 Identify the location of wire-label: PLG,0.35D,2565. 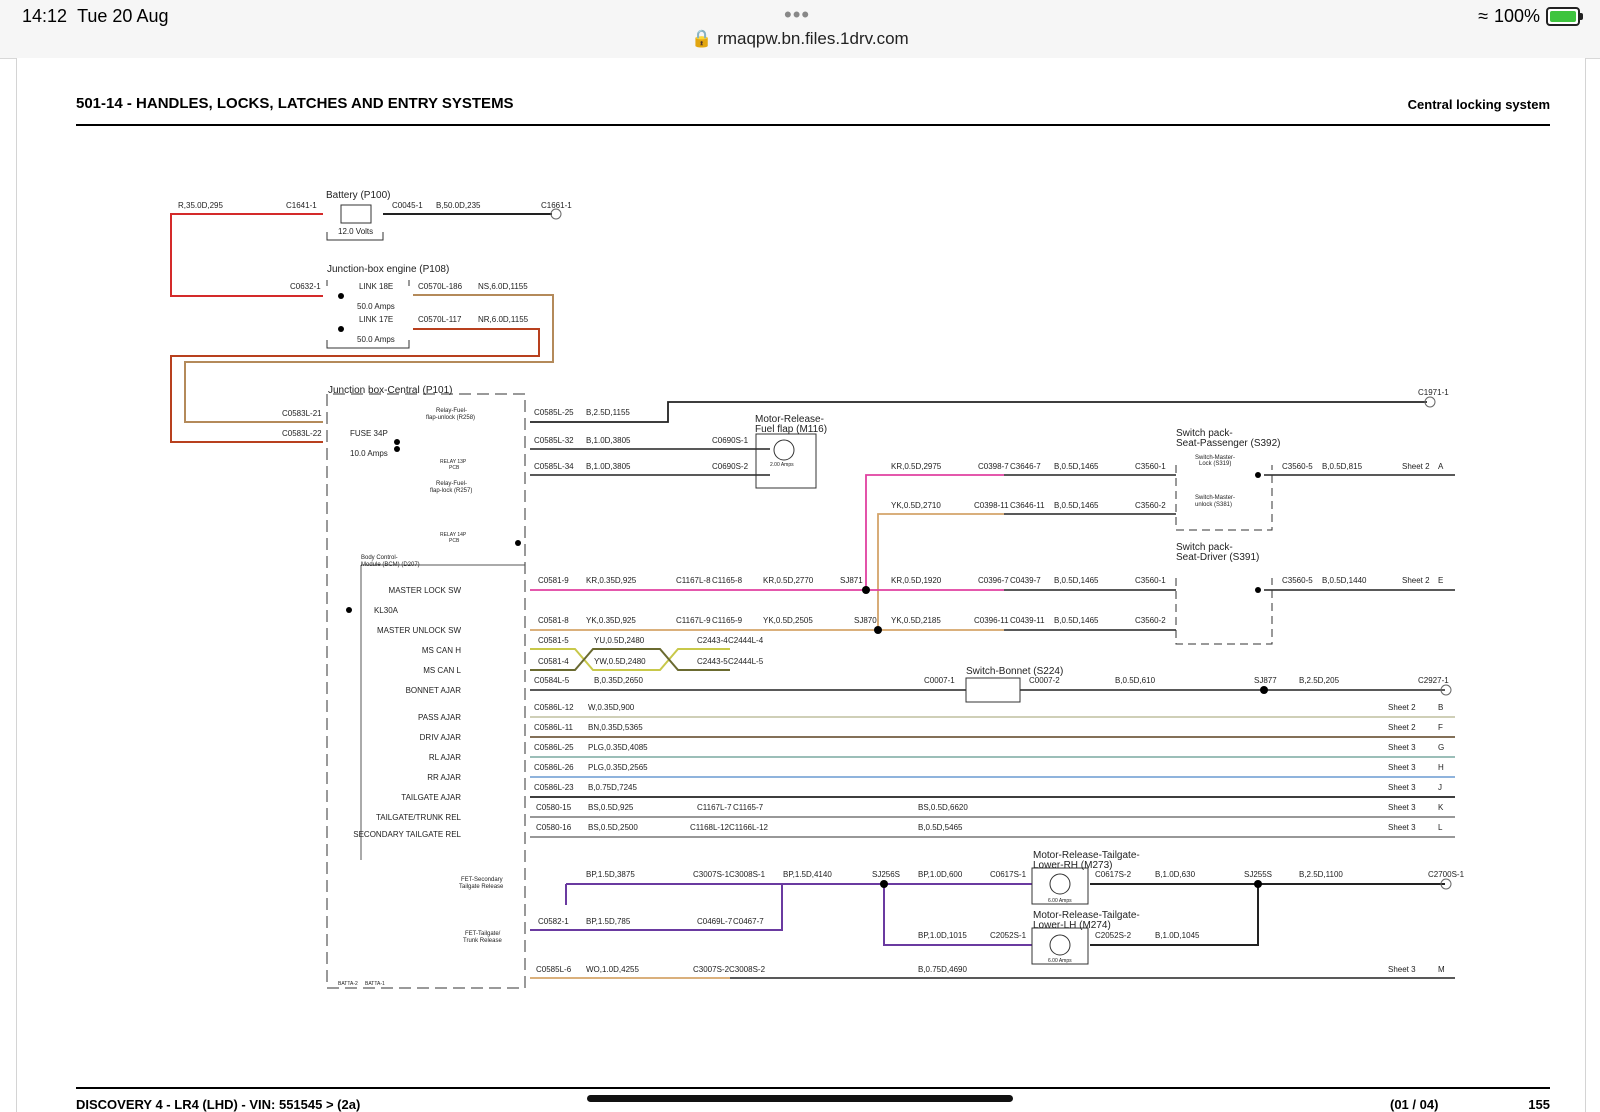
(618, 767).